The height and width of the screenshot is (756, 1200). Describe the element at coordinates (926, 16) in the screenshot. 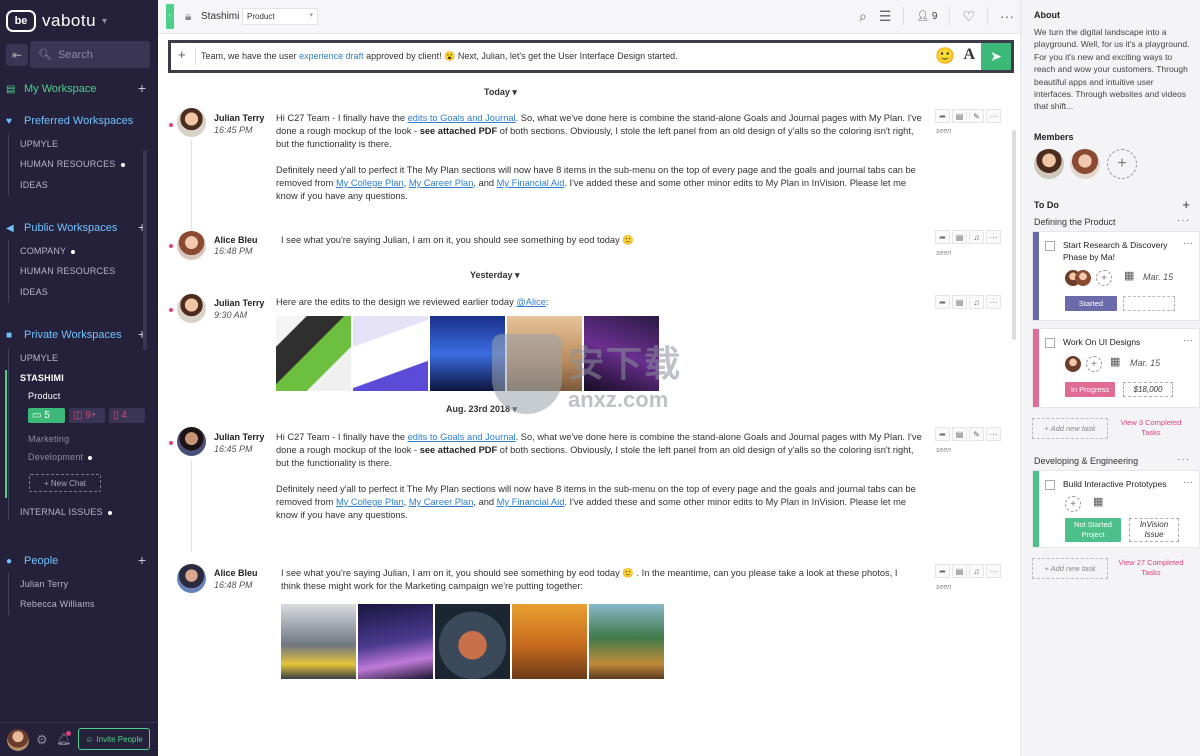

I see `members-button: 👤︎ 9` at that location.